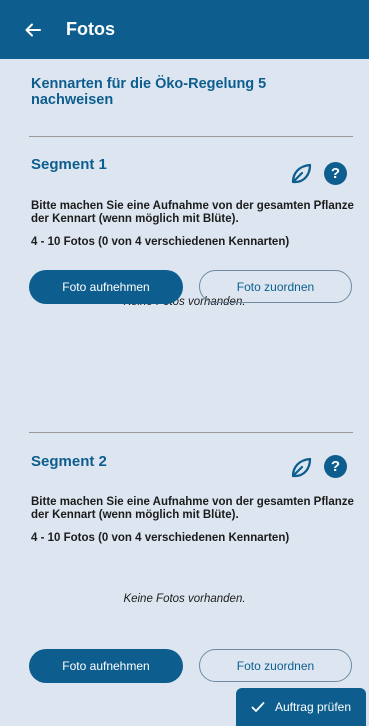  Describe the element at coordinates (106, 287) in the screenshot. I see `segment-1-take-photo-button: Foto aufnehmen` at that location.